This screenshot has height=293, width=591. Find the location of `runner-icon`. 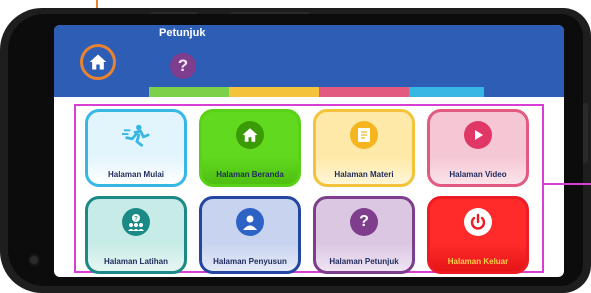

runner-icon is located at coordinates (136, 135).